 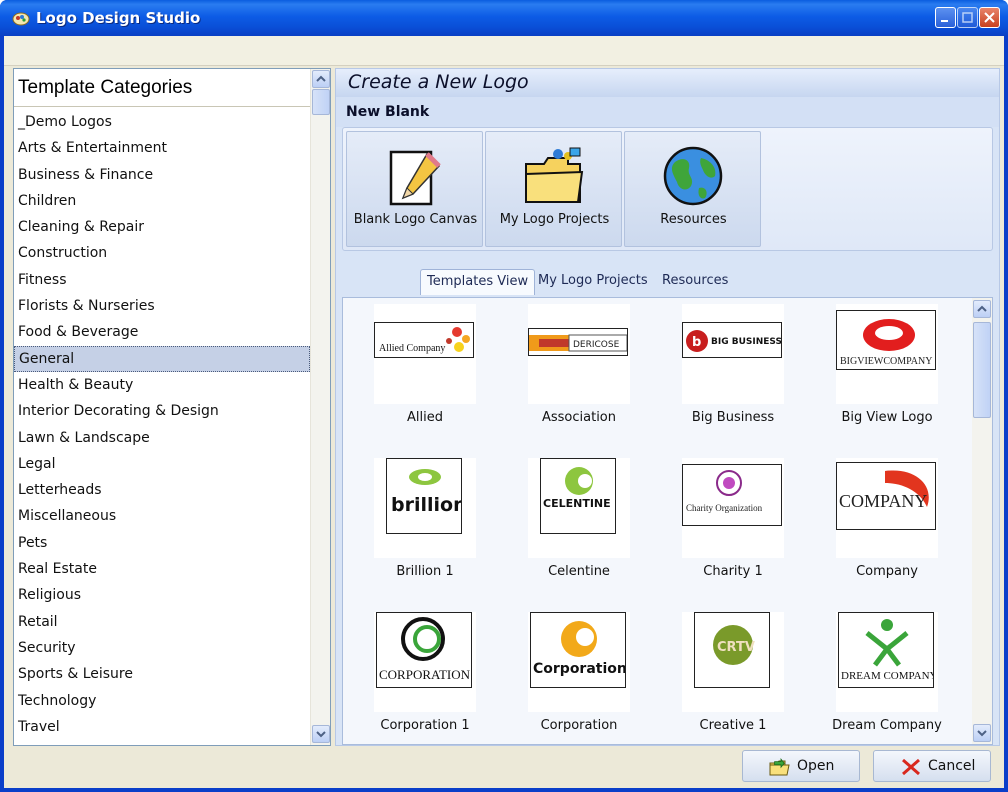 I want to click on category-item: Cleaning & Repair, so click(x=162, y=227).